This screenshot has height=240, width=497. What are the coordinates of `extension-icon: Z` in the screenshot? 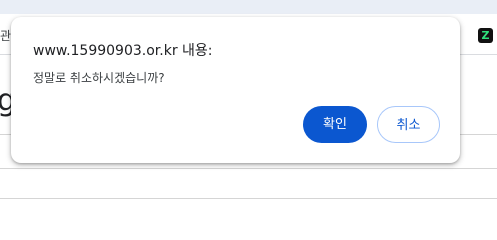 It's located at (485, 35).